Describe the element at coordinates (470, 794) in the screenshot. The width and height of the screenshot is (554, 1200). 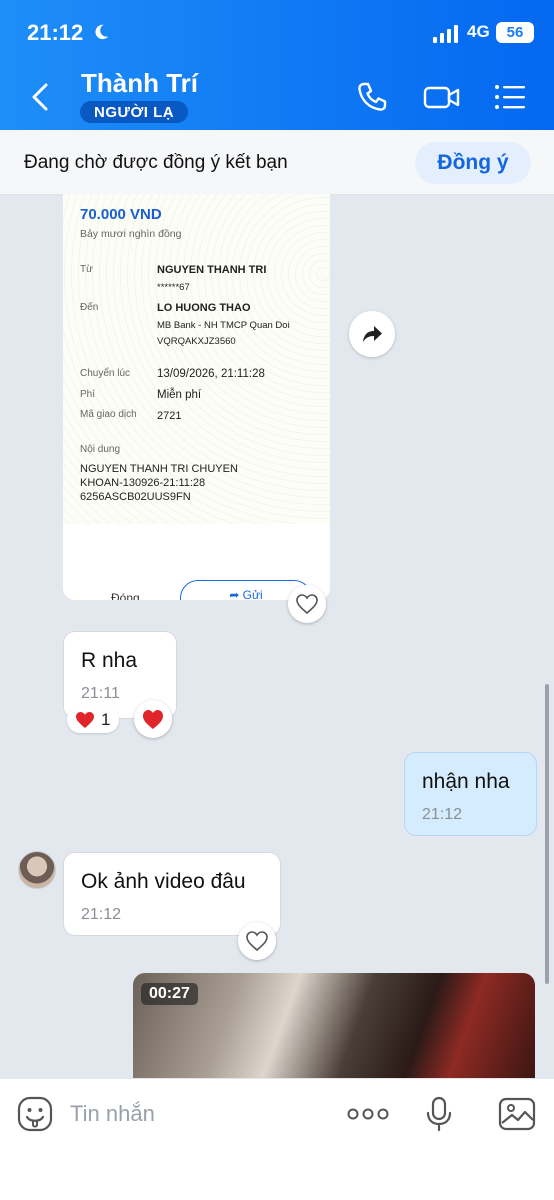
I see `outgoing-message: nhận nha 21:12` at that location.